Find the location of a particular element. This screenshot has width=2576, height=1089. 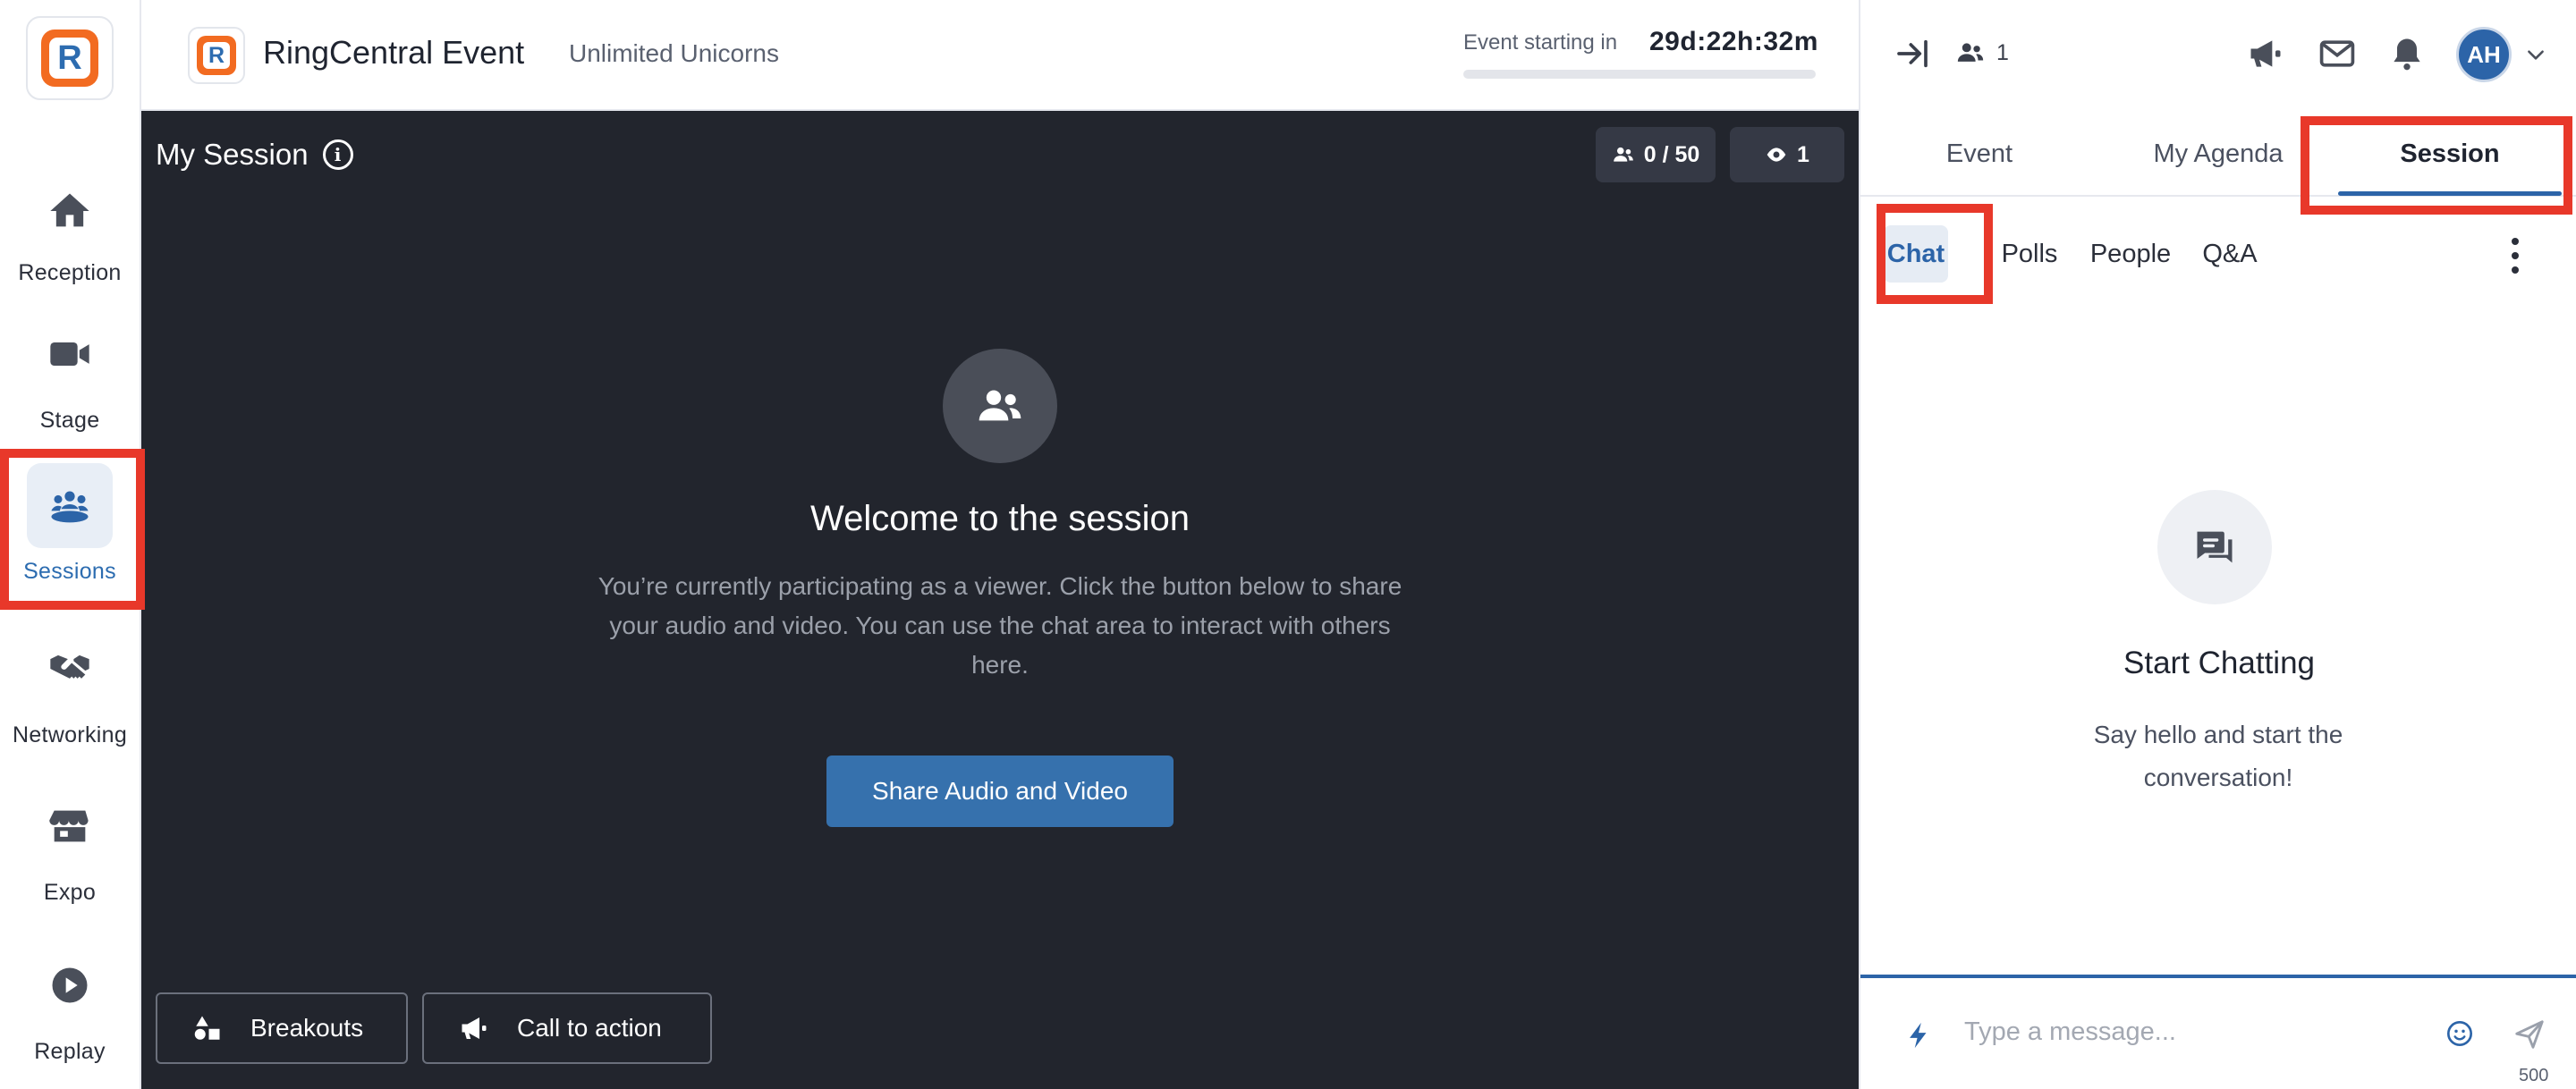

announcements-megaphone-icon is located at coordinates (2265, 53).